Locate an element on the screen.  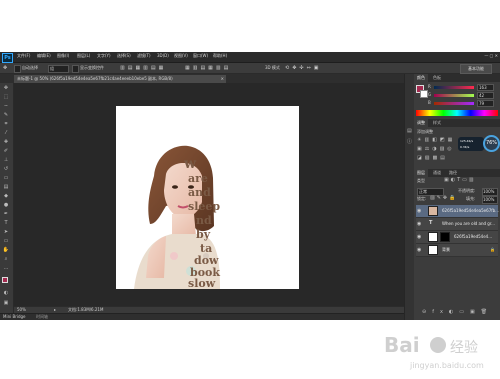
clone-stamp-tool-icon: ⊥ is located at coordinates (6, 160).